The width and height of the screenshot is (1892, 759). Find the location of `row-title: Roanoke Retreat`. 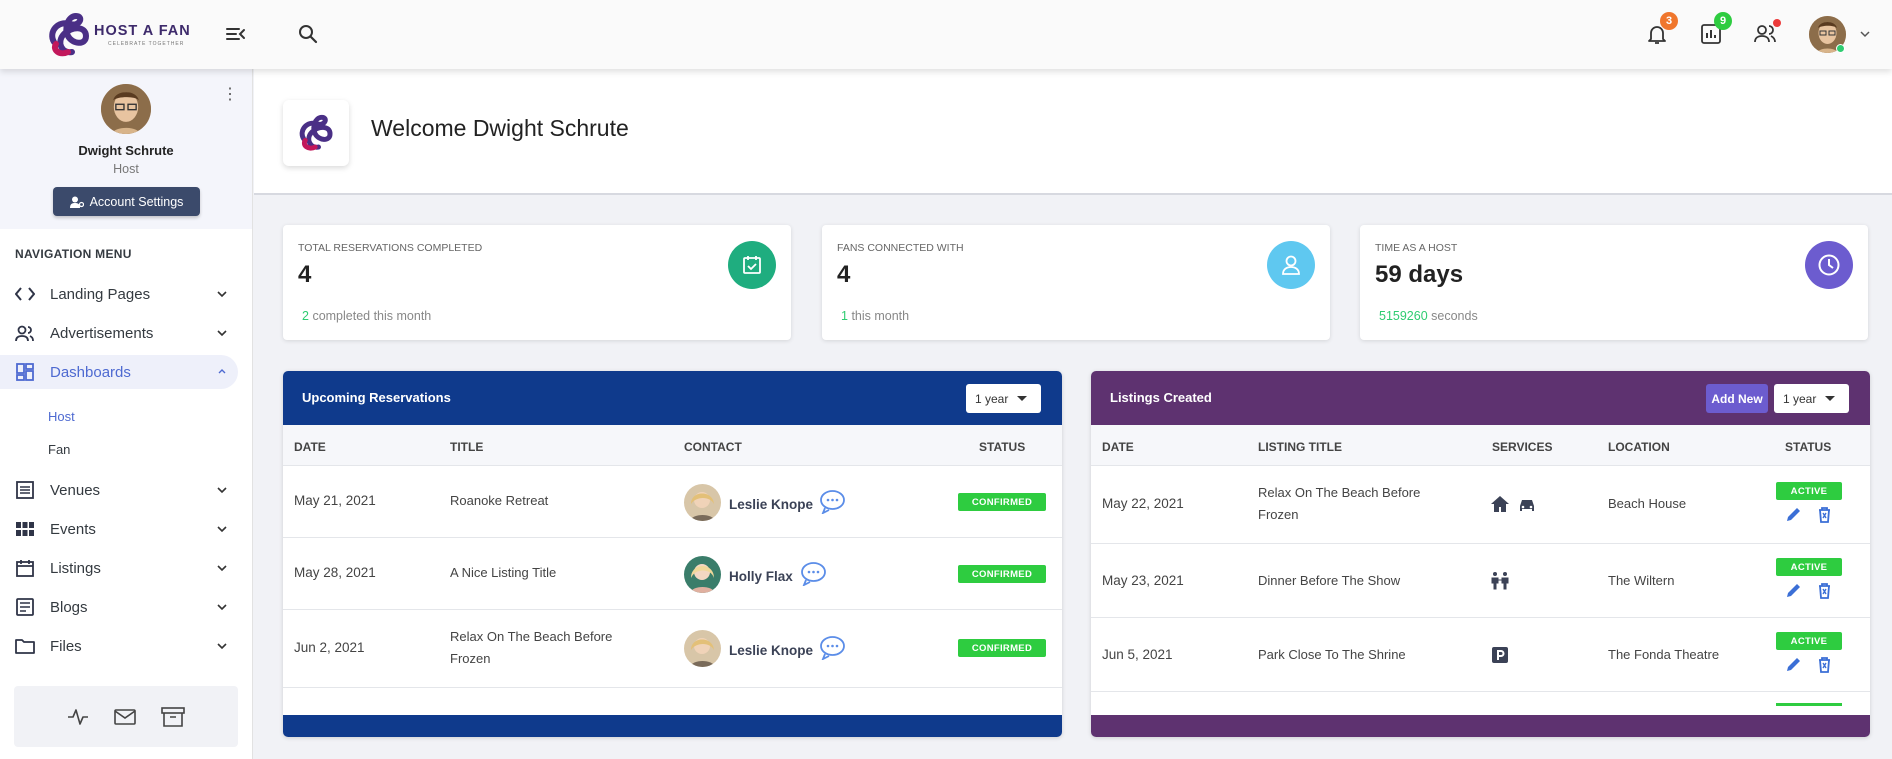

row-title: Roanoke Retreat is located at coordinates (499, 500).